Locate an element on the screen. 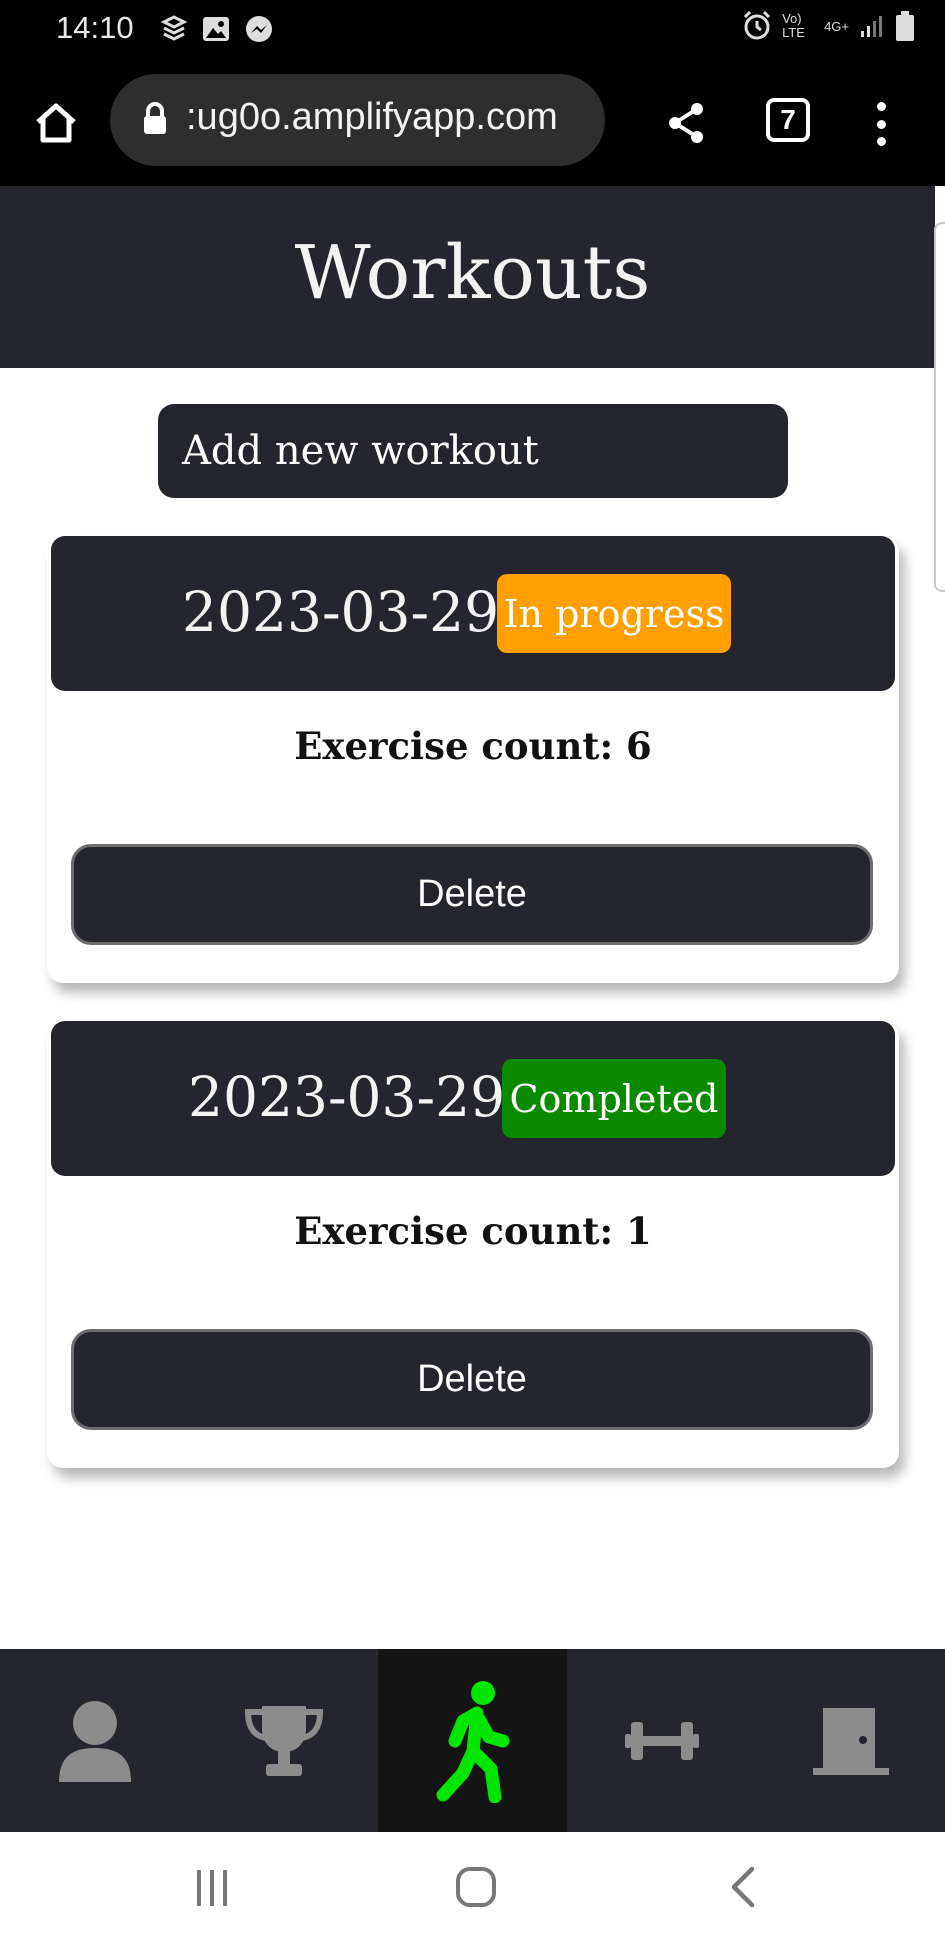 The image size is (945, 1943). bottom-navigation is located at coordinates (472, 1740).